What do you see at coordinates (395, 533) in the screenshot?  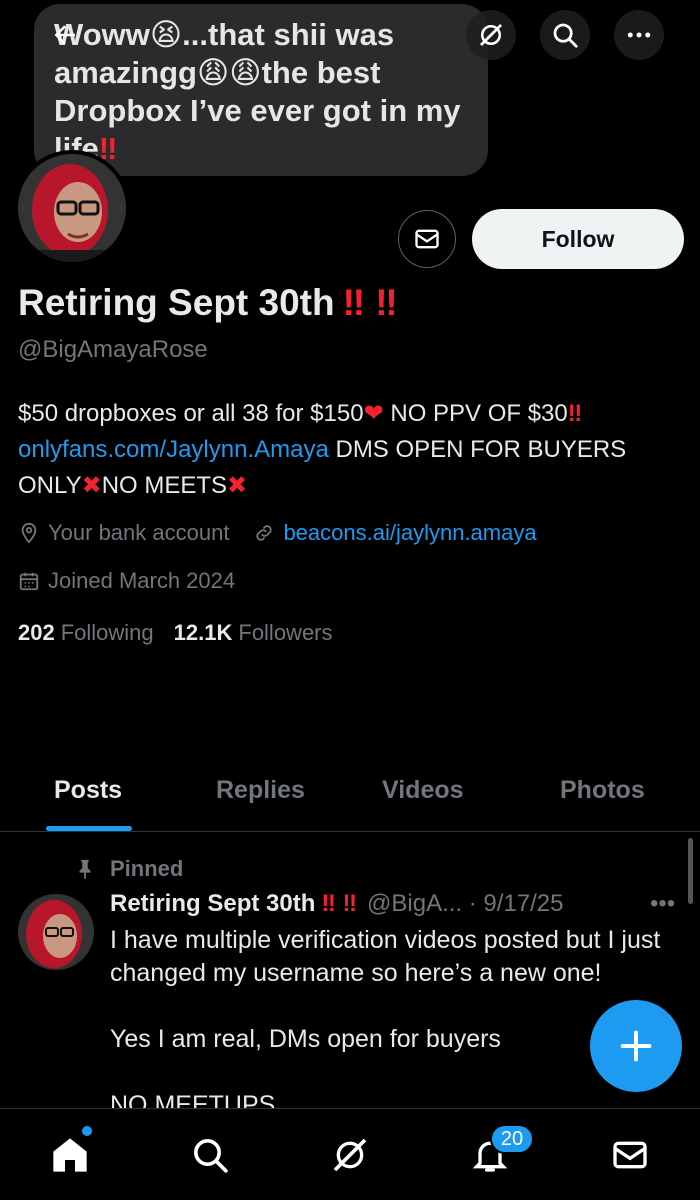 I see `profile-website: beacons.ai/jaylynn.amaya` at bounding box center [395, 533].